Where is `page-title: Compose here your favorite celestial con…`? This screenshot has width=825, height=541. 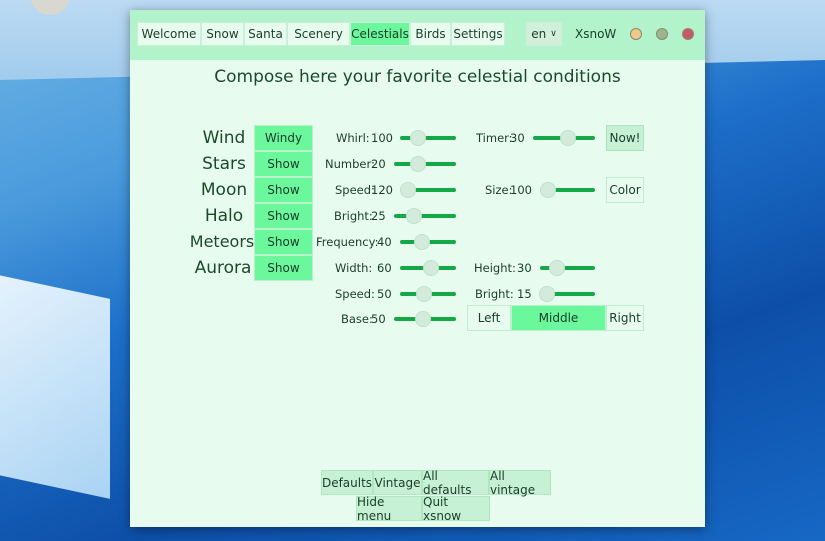
page-title: Compose here your favorite celestial con… is located at coordinates (417, 77).